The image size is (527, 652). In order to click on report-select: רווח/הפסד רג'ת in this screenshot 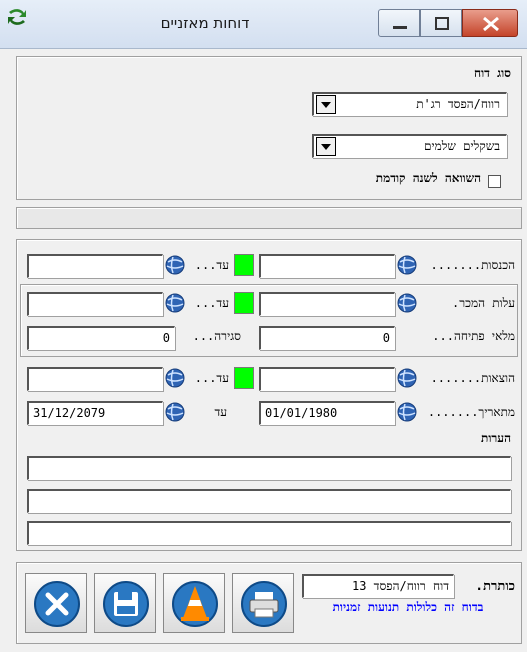, I will do `click(409, 104)`.